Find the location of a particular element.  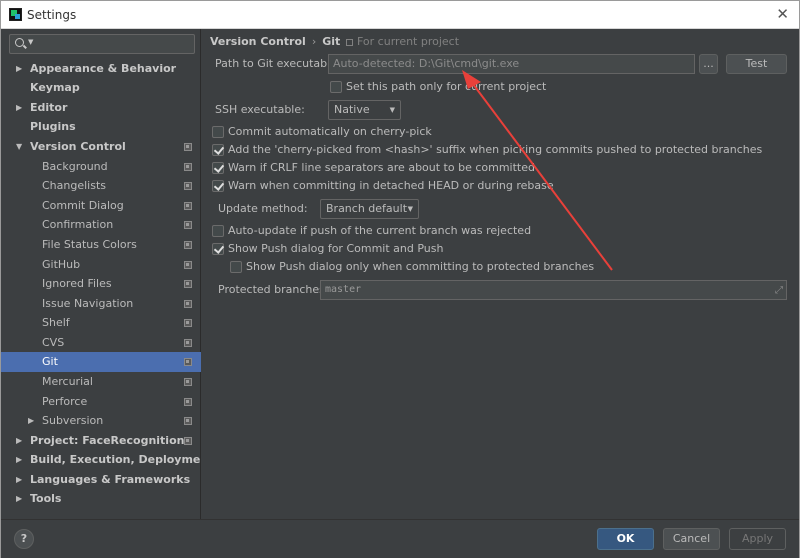

cancel-button: Cancel is located at coordinates (691, 539).